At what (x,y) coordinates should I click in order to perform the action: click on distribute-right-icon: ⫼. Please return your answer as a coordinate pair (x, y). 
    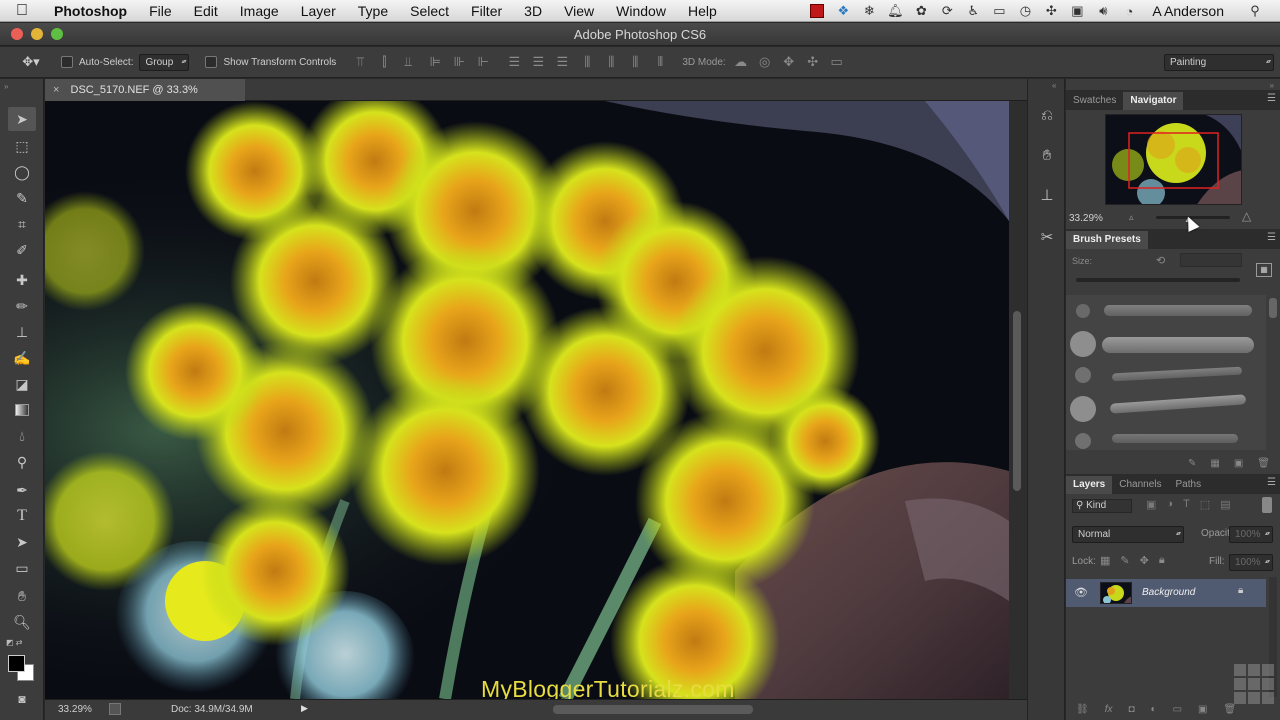
    Looking at the image, I should click on (635, 62).